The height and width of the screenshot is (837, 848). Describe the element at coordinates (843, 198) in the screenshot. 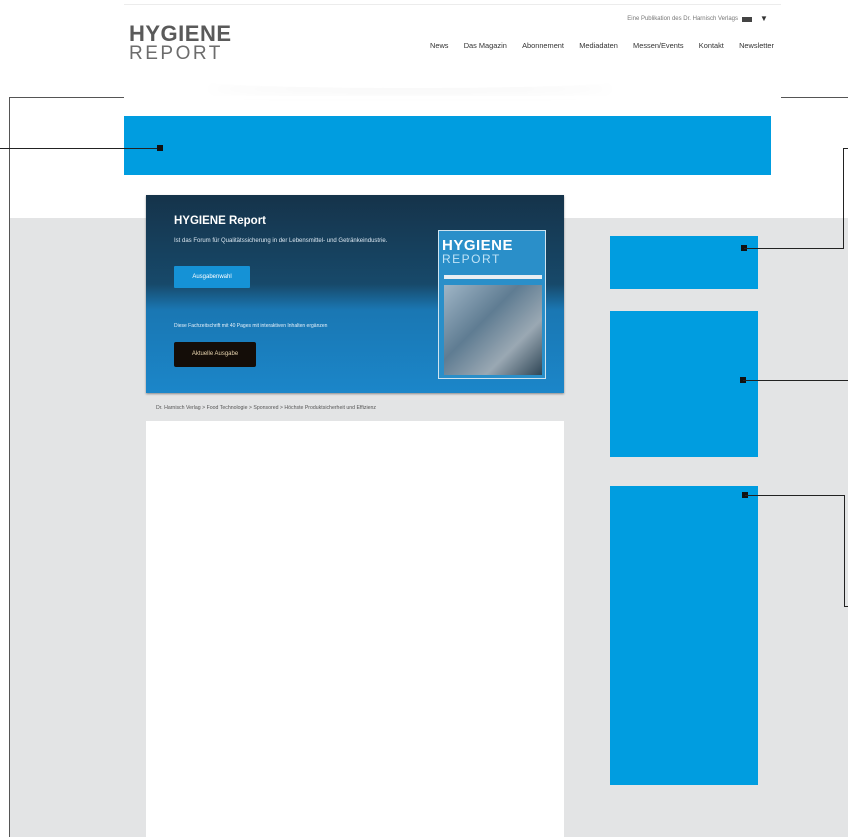

I see `callout-line-sidebar-small-vertical` at that location.